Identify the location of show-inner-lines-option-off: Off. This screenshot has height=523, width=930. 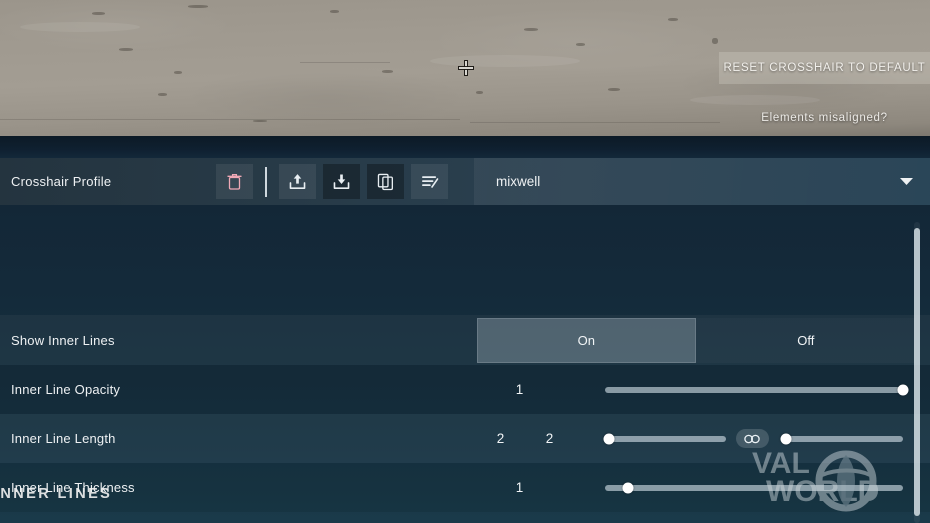
(806, 340).